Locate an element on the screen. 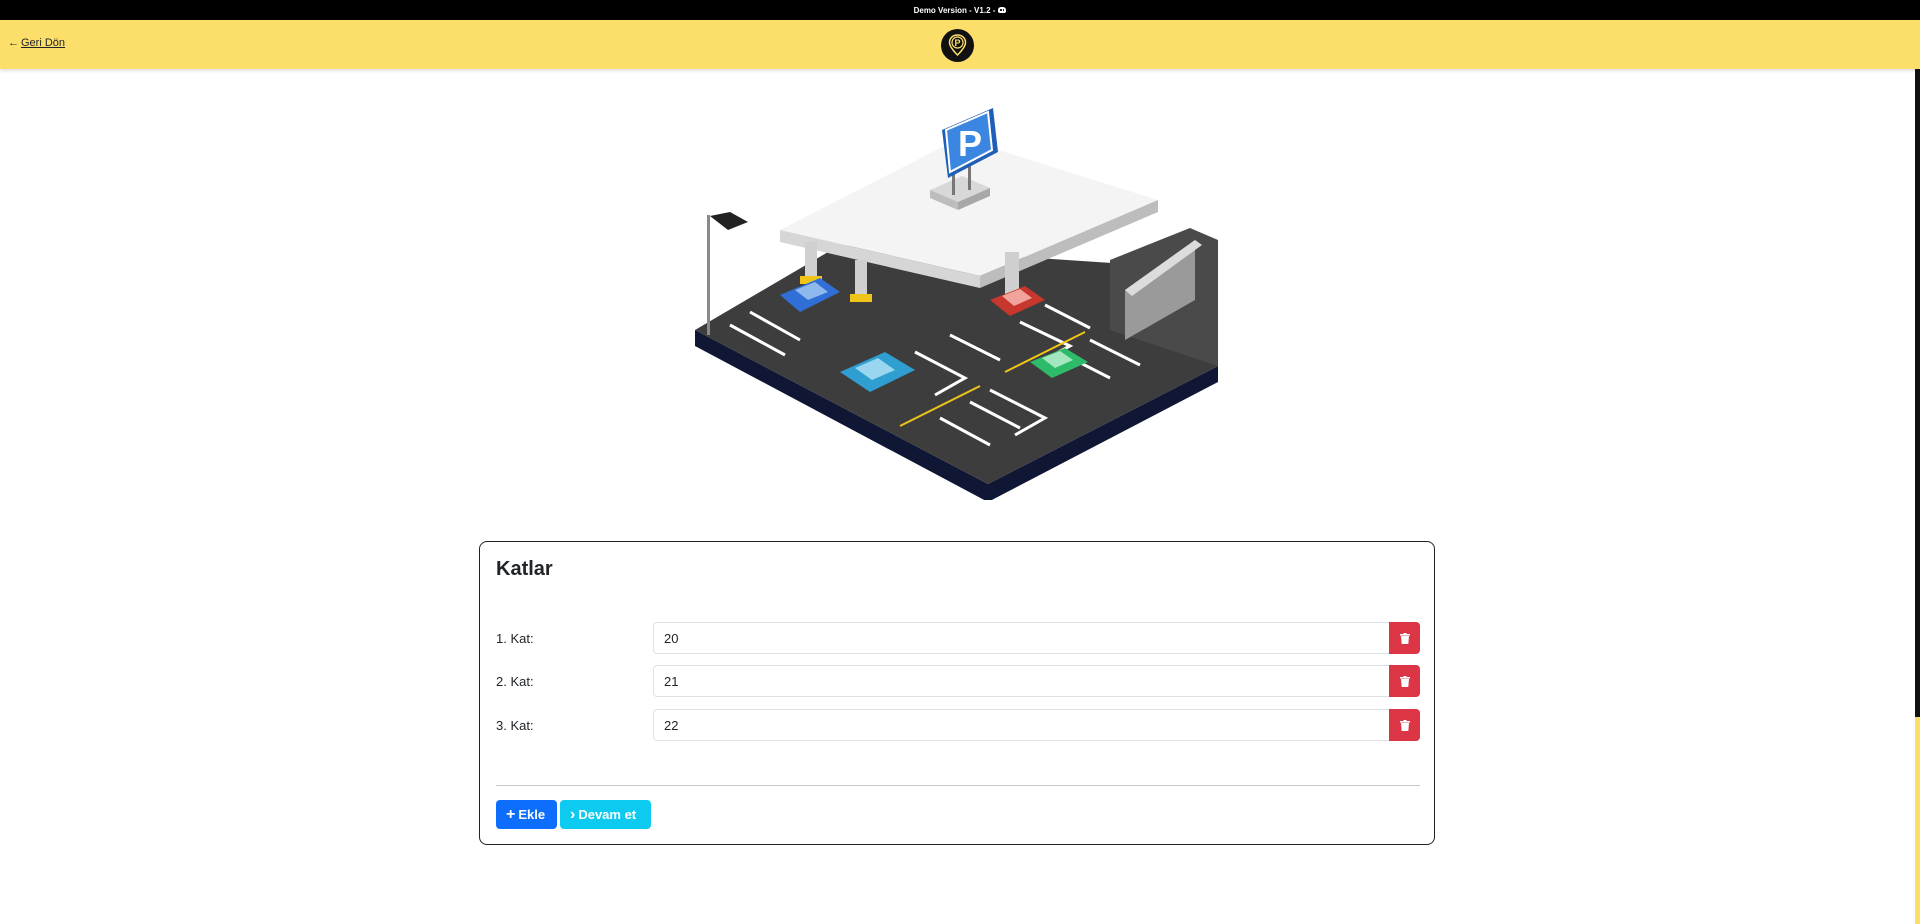 The height and width of the screenshot is (924, 1920). floor-row: 3. Kat: is located at coordinates (958, 725).